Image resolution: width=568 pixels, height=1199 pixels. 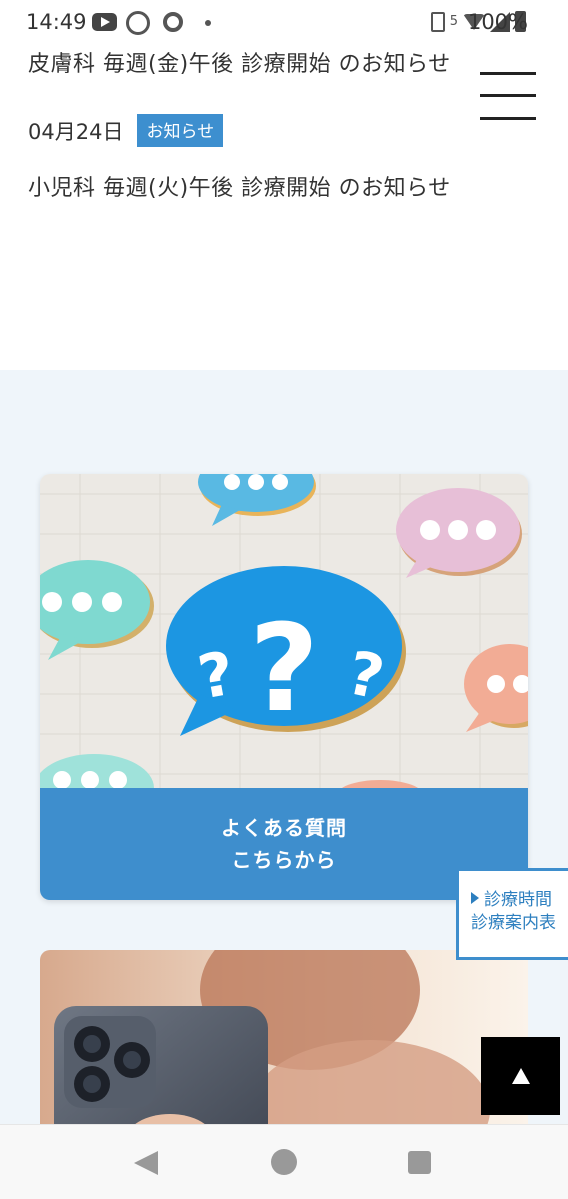 I want to click on youtube-icon, so click(x=104, y=22).